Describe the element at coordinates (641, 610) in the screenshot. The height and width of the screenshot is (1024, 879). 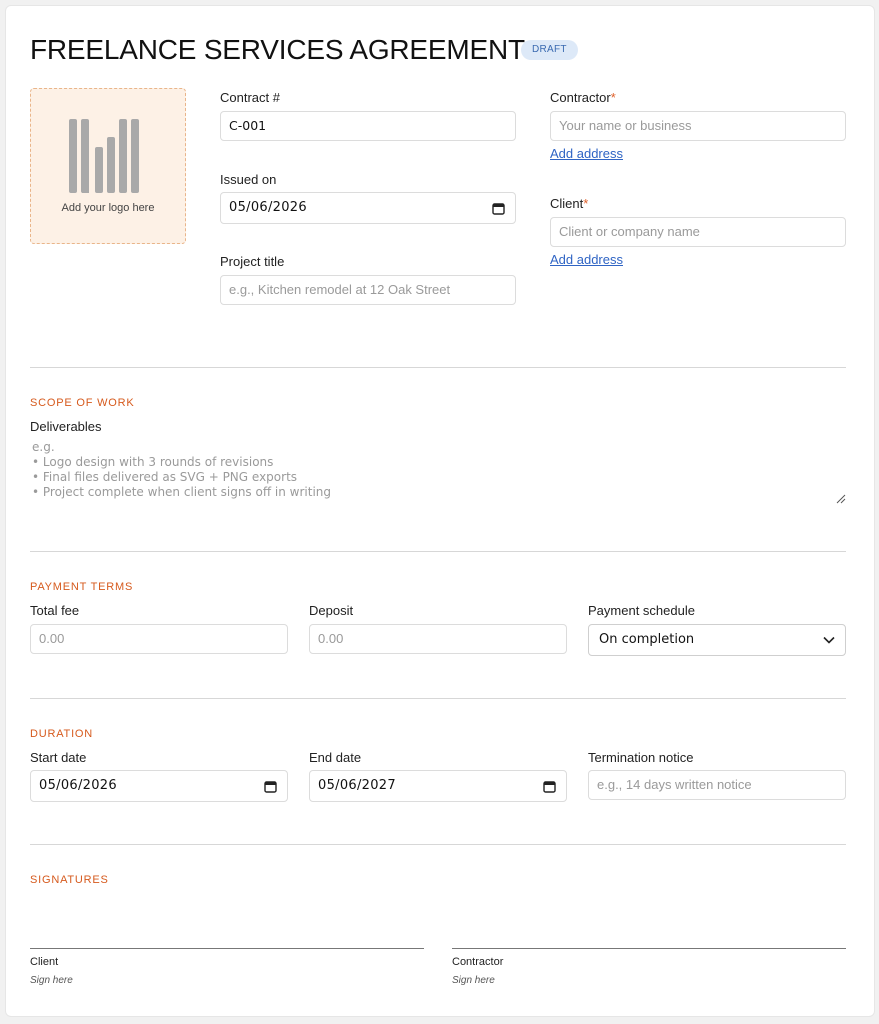
I see `payment-schedule-label: Payment schedule` at that location.